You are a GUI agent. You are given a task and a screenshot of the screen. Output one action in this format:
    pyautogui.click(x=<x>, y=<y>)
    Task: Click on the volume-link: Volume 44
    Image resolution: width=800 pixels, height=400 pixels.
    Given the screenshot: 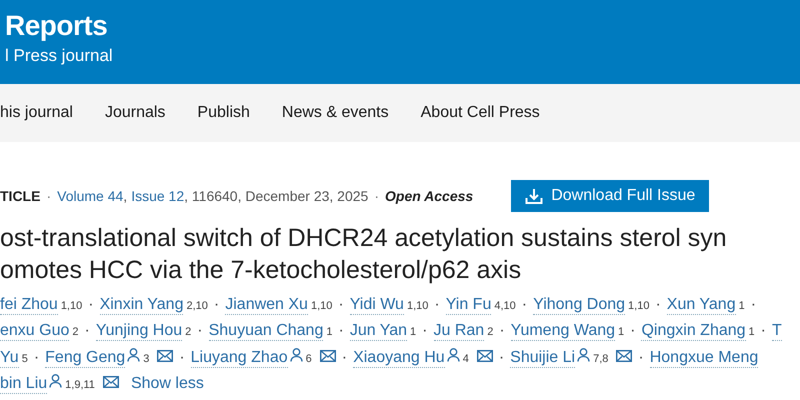 What is the action you would take?
    pyautogui.click(x=90, y=196)
    